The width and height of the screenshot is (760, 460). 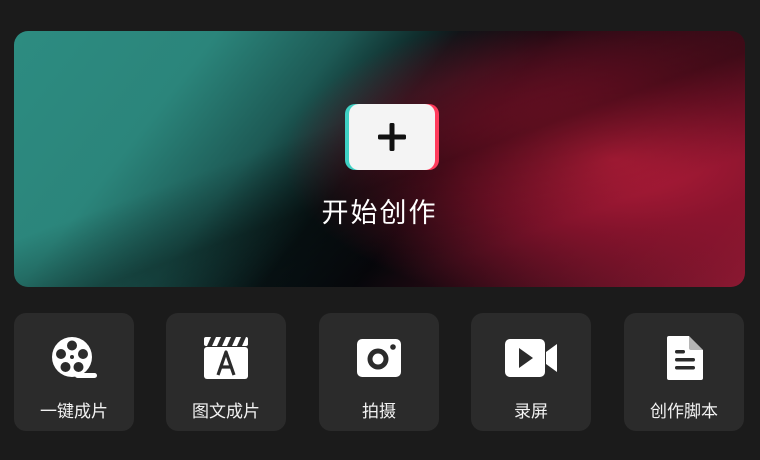 I want to click on film-reel-icon, so click(x=74, y=357).